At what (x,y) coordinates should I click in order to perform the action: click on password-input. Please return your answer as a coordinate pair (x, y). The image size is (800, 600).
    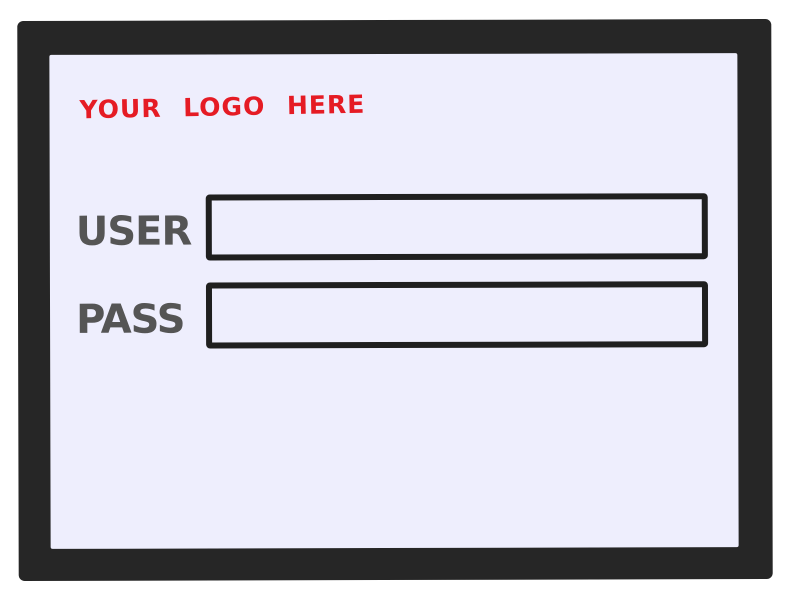
    Looking at the image, I should click on (457, 315).